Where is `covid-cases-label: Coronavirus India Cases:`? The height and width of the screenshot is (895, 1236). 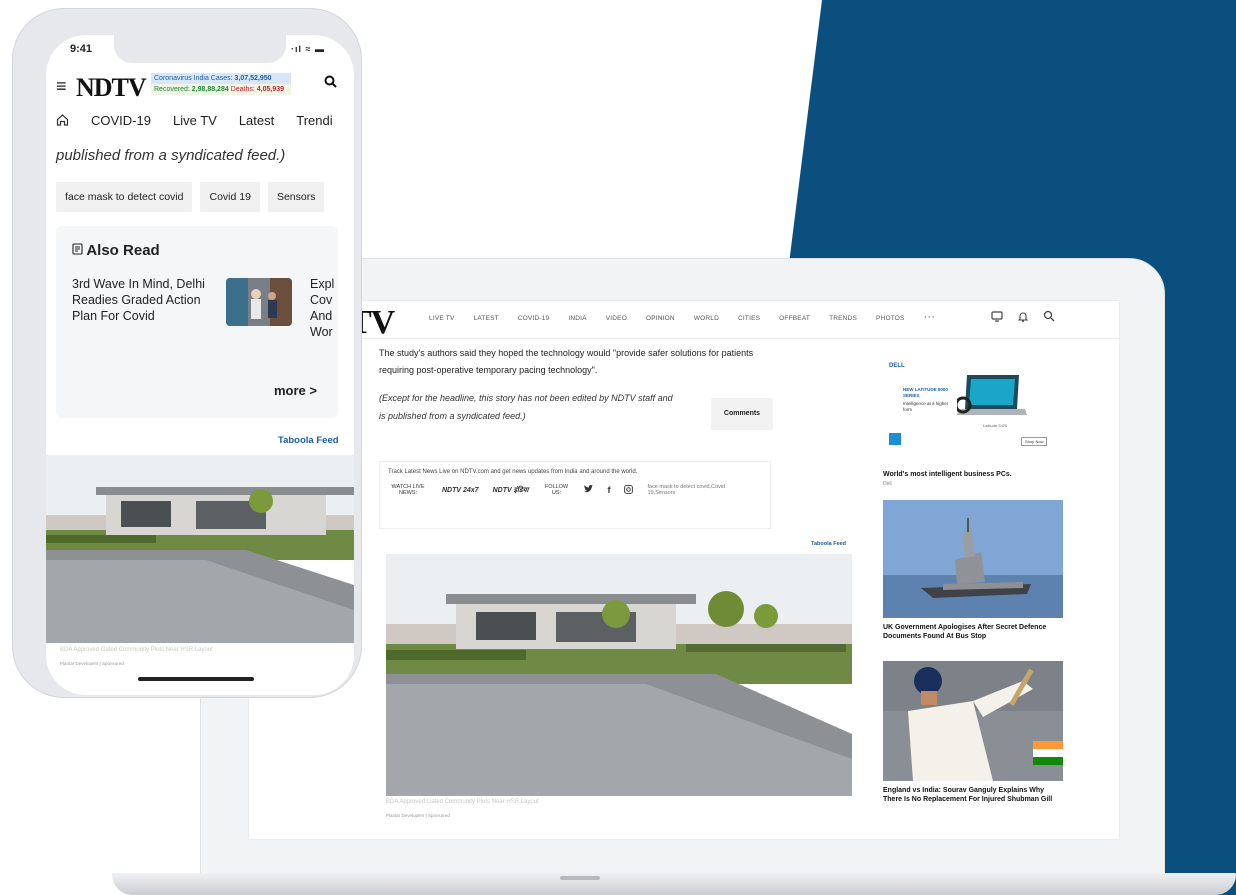
covid-cases-label: Coronavirus India Cases: is located at coordinates (193, 78).